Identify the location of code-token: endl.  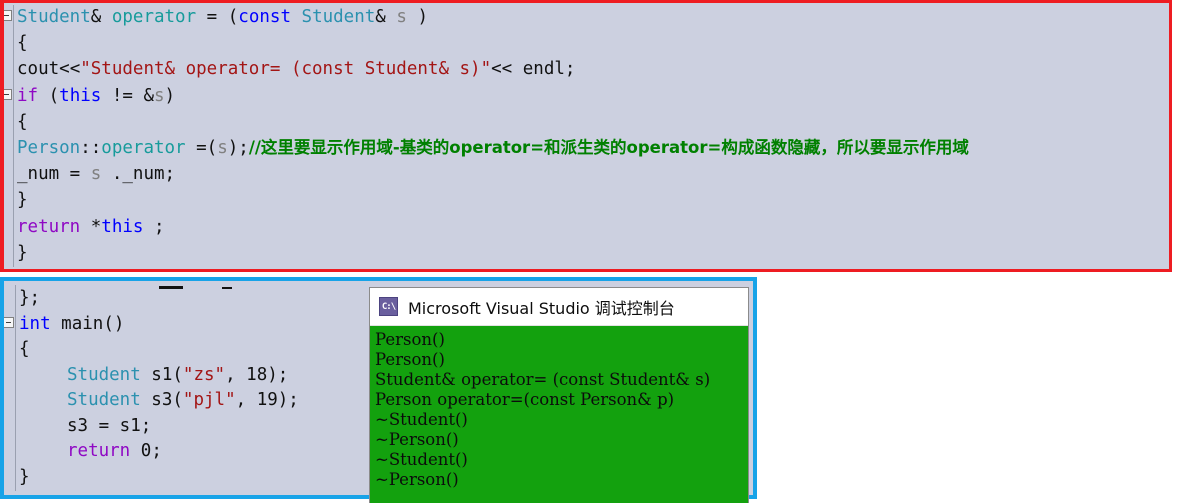
(543, 69).